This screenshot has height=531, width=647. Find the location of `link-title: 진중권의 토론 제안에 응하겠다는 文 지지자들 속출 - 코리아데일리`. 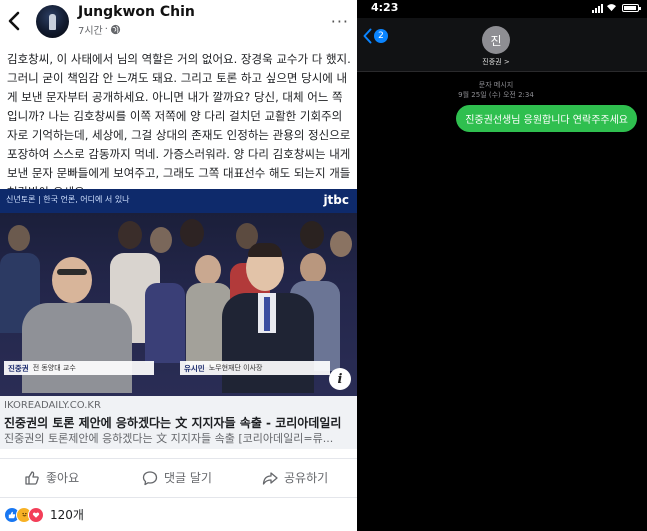

link-title: 진중권의 토론 제안에 응하겠다는 文 지지자들 속출 - 코리아데일리 is located at coordinates (173, 423).